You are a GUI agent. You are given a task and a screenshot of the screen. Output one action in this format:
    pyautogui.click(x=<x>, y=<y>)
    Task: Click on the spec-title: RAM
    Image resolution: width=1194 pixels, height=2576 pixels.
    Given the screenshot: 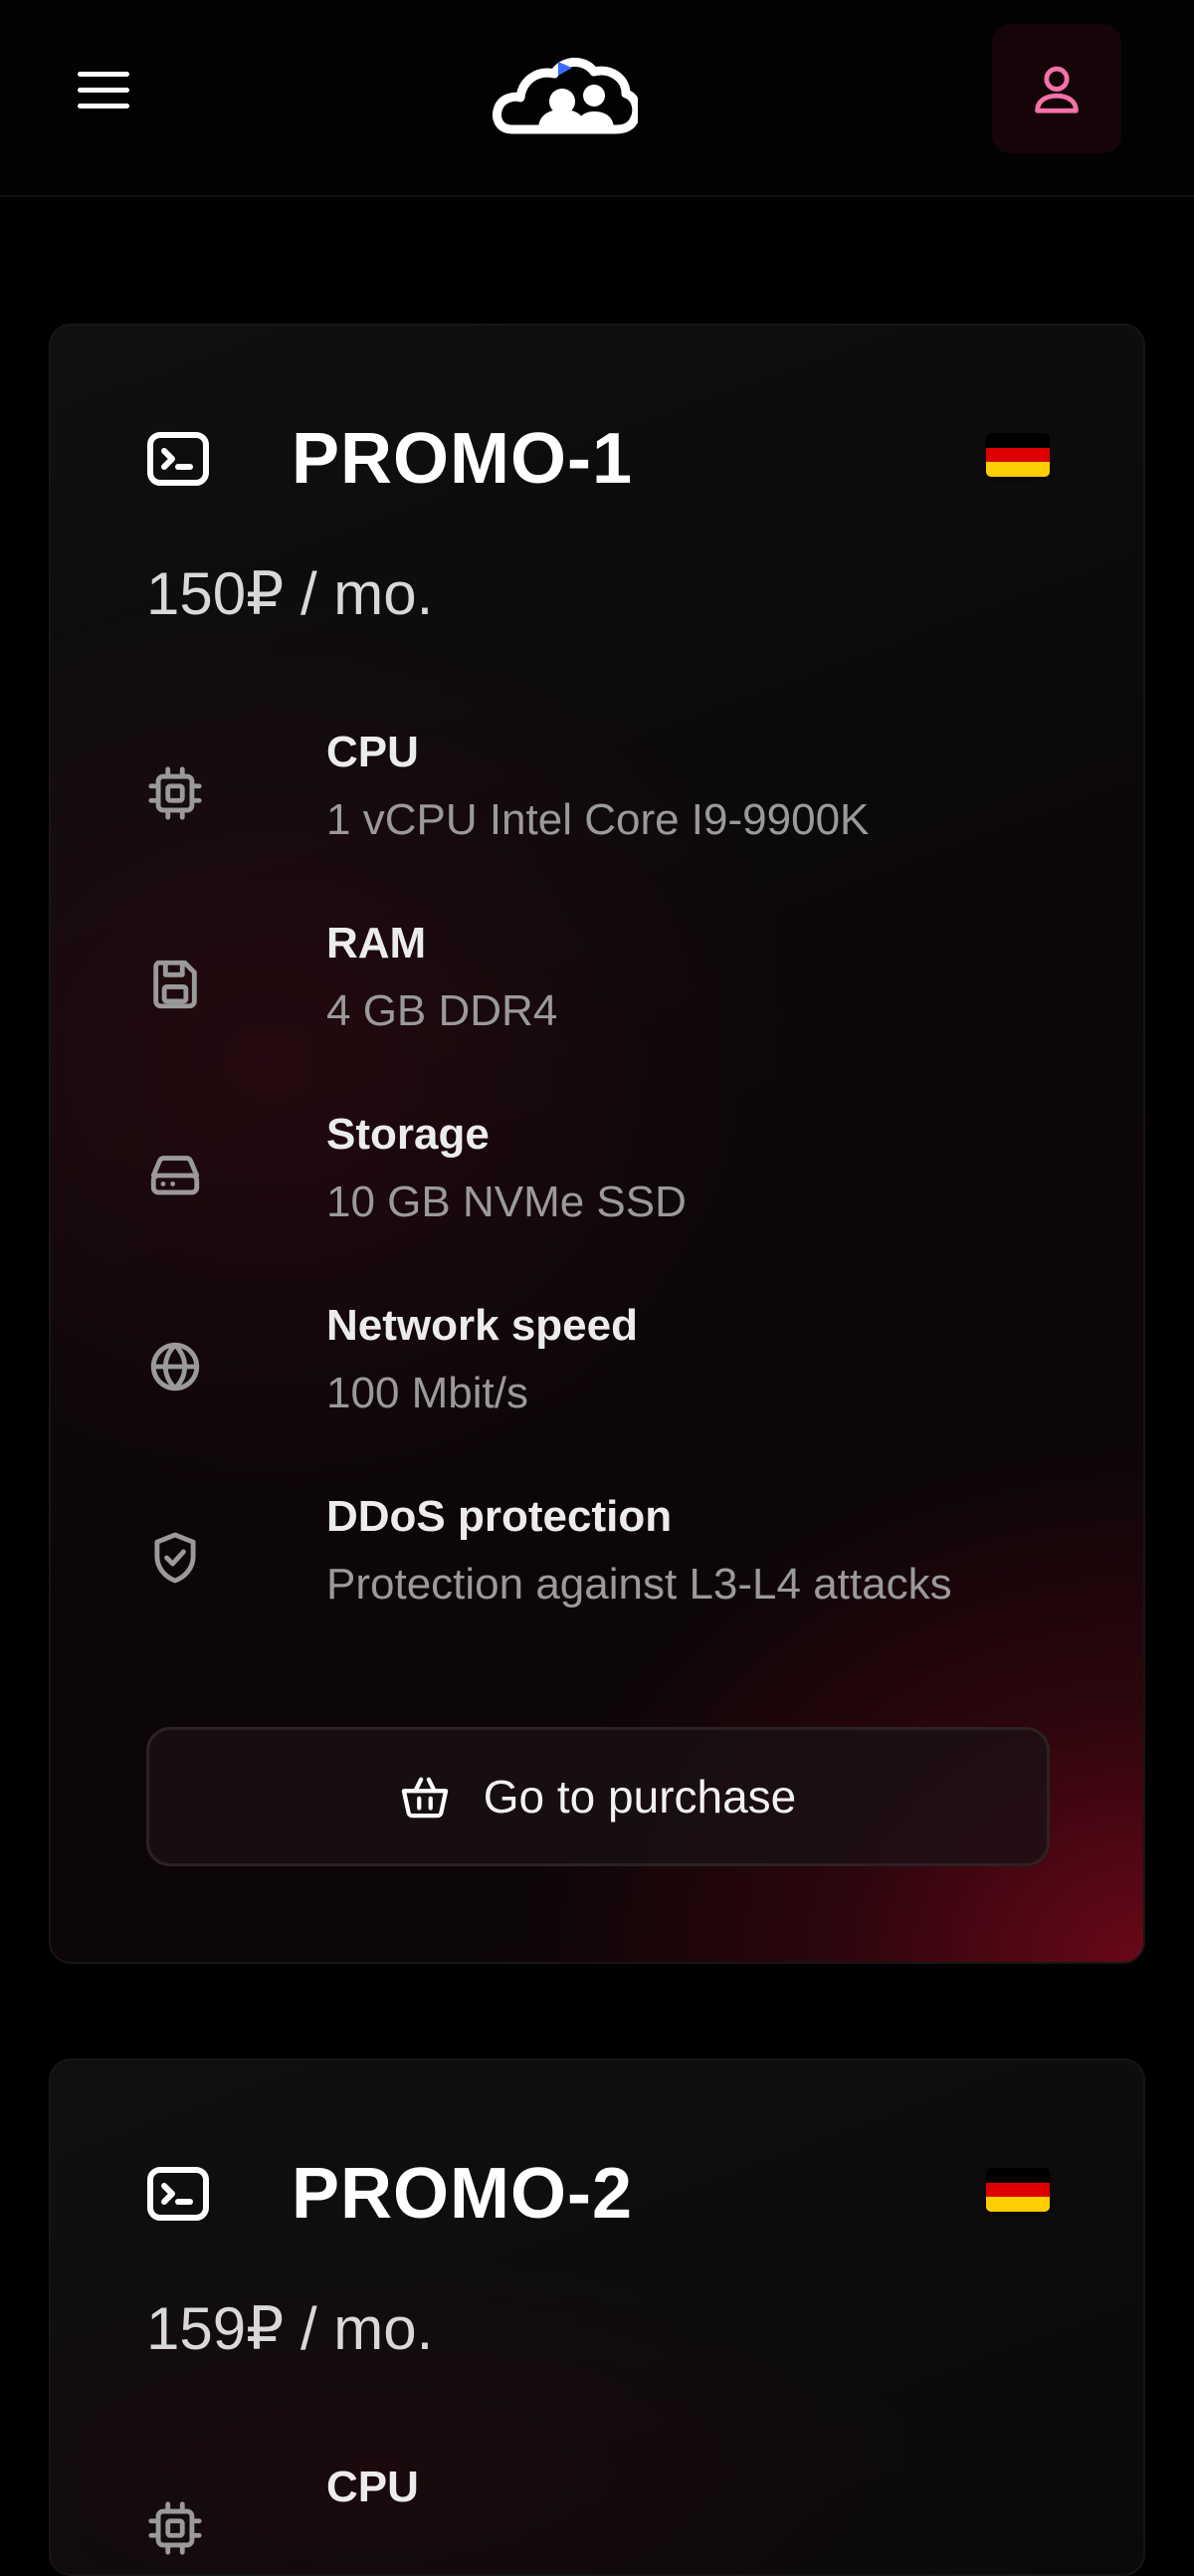 What is the action you would take?
    pyautogui.click(x=376, y=943)
    